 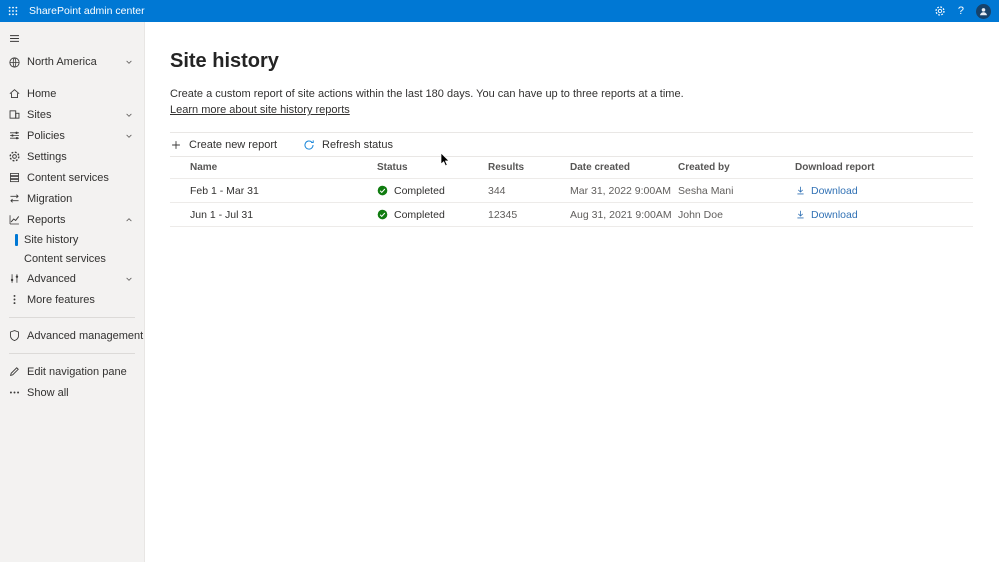 I want to click on nav-collapse-button, so click(x=72, y=38).